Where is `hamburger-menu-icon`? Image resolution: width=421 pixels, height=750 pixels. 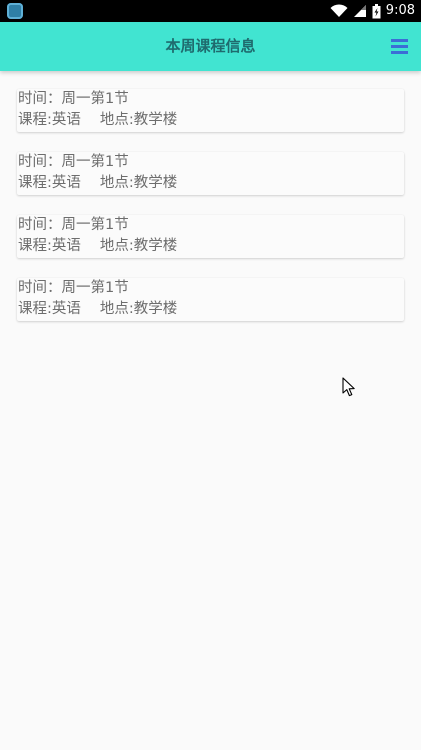 hamburger-menu-icon is located at coordinates (399, 46).